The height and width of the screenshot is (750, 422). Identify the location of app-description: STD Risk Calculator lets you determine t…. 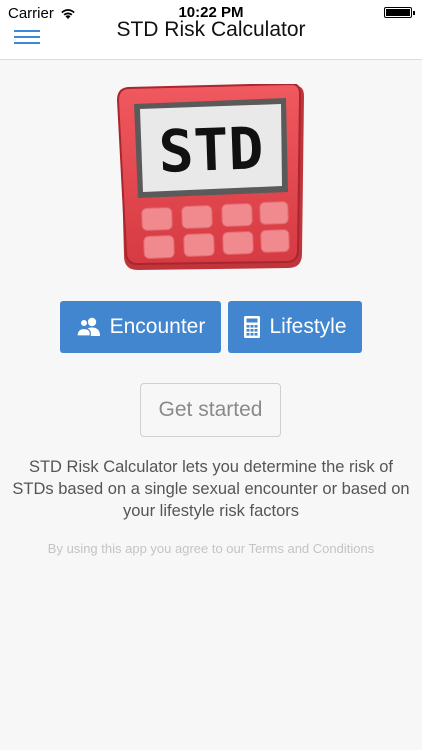
(211, 489).